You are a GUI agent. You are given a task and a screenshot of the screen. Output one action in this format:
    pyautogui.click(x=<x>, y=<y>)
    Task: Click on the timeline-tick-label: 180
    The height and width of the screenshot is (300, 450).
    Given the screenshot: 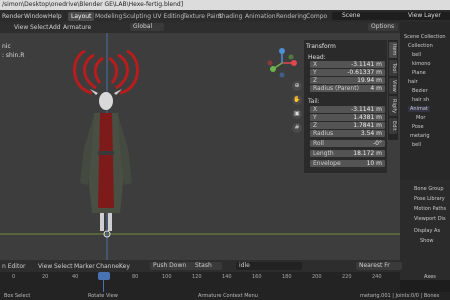 What is the action you would take?
    pyautogui.click(x=287, y=277)
    